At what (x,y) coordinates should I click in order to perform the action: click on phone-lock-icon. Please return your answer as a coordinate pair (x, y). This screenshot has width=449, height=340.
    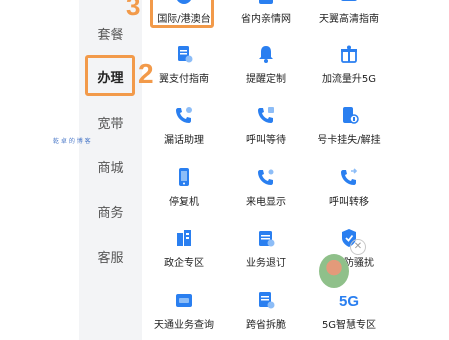
    Looking at the image, I should click on (351, 115).